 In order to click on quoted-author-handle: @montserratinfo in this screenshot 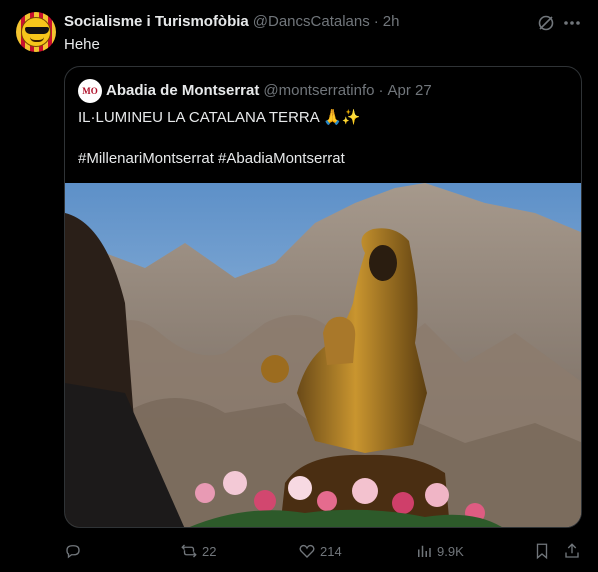, I will do `click(318, 90)`.